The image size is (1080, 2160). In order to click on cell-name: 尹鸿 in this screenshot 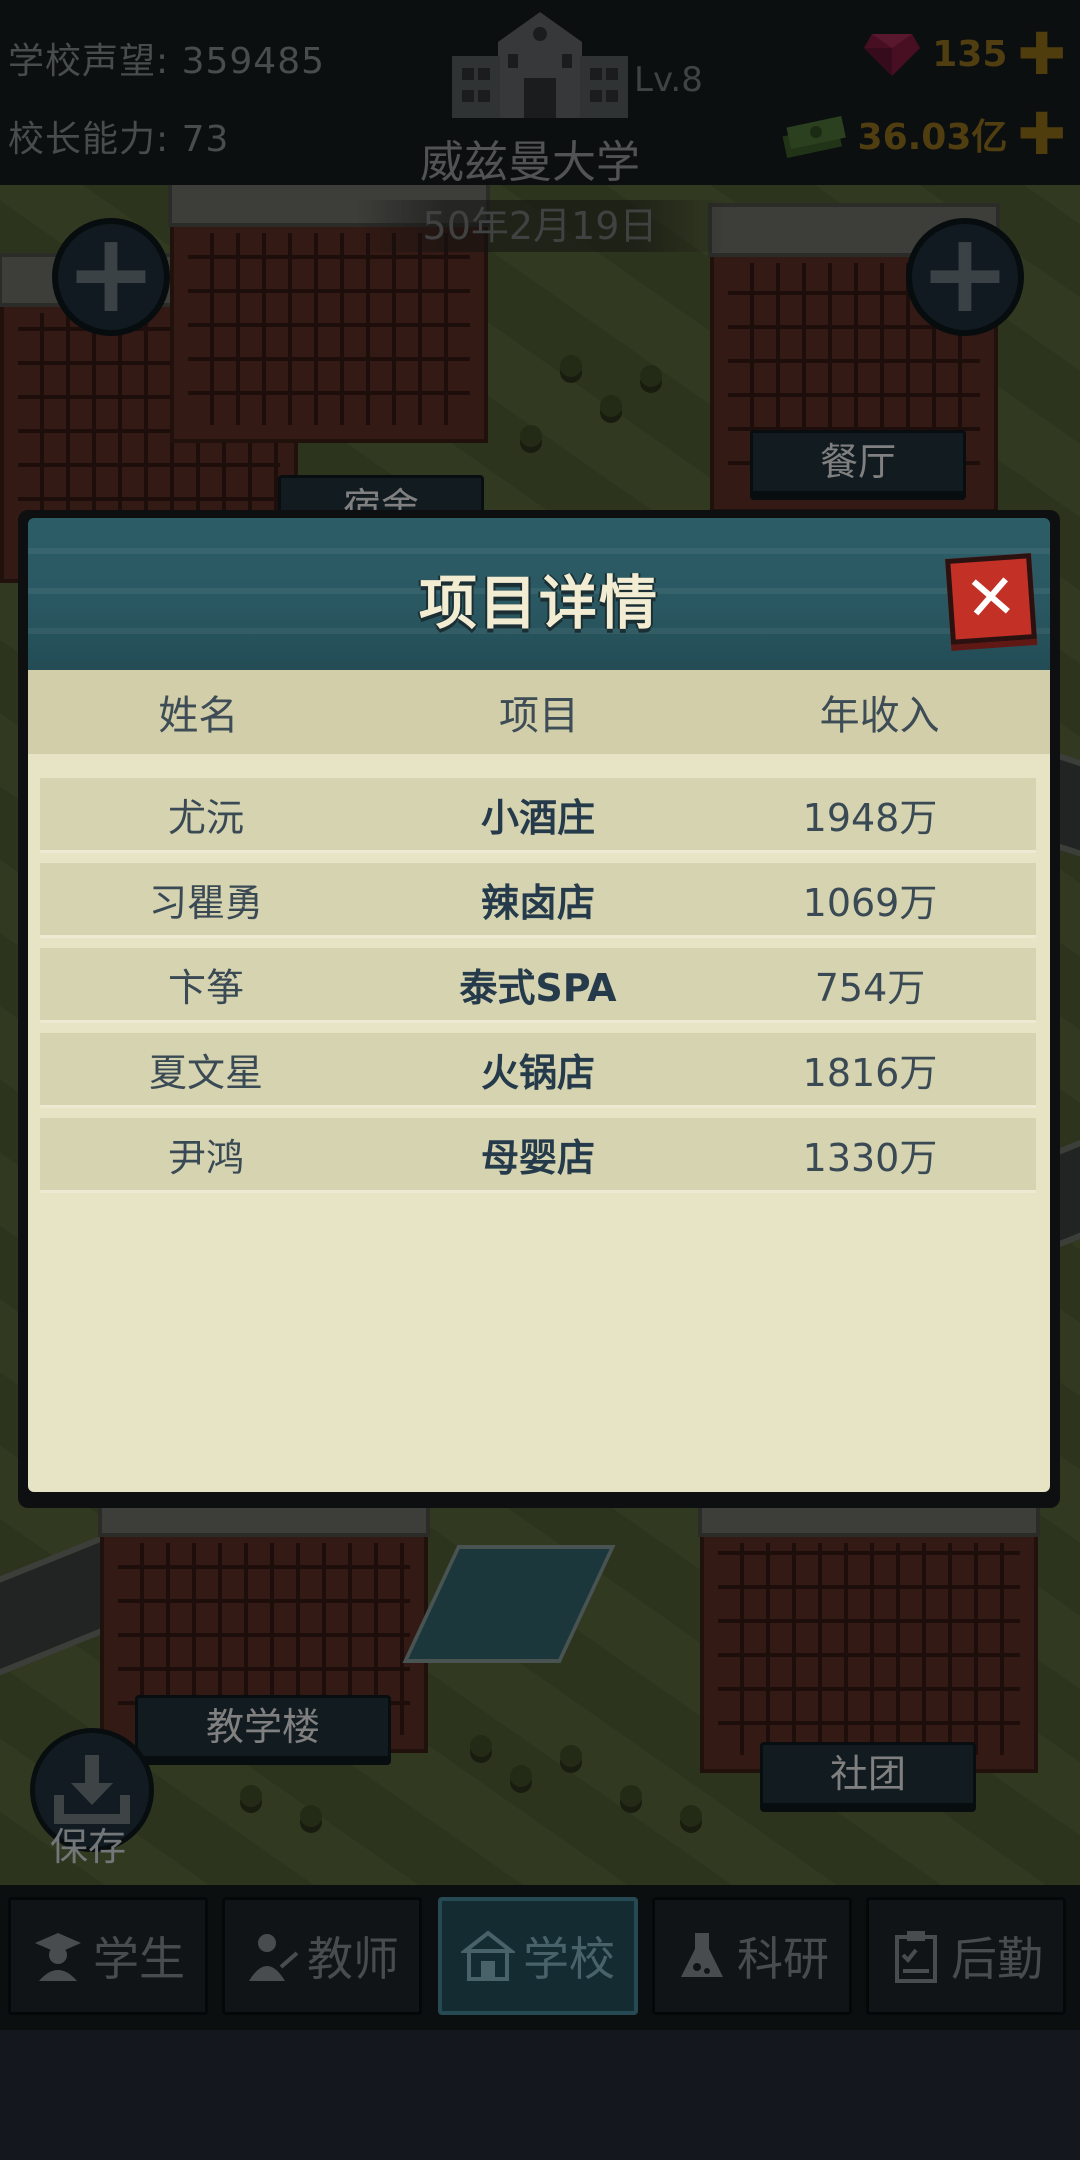, I will do `click(205, 1157)`.